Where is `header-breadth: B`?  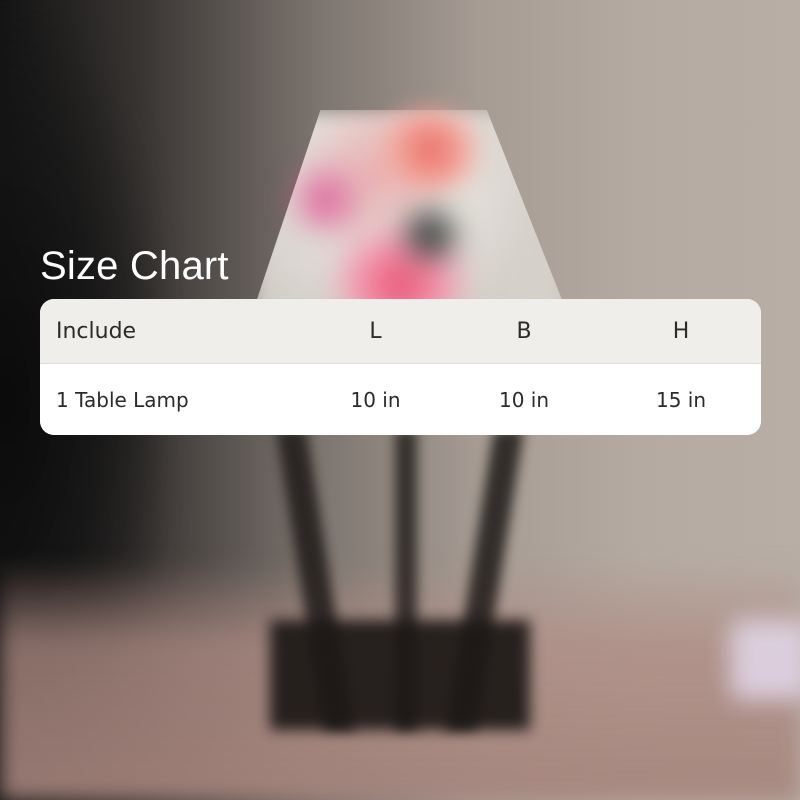 header-breadth: B is located at coordinates (524, 331).